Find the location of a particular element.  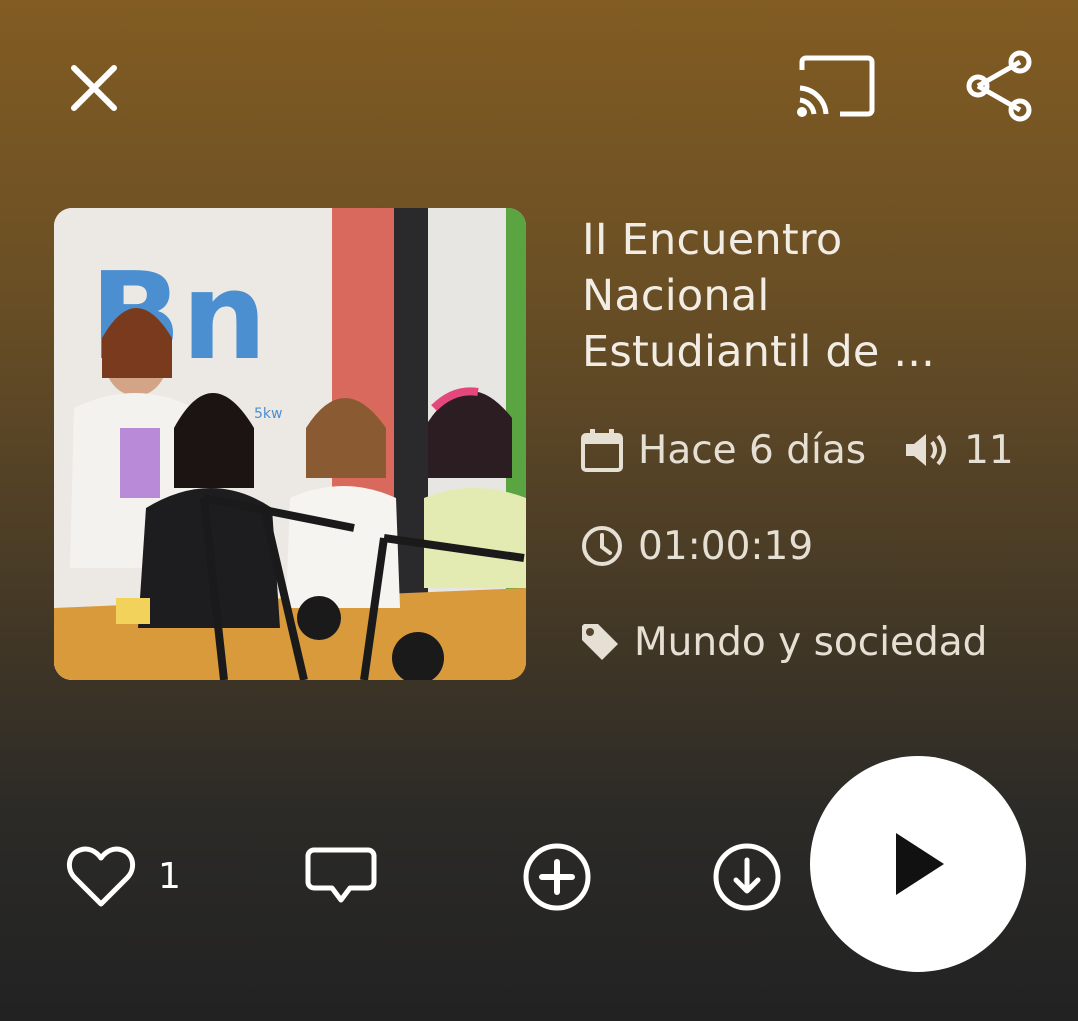

add-to-playlist-button is located at coordinates (557, 877).